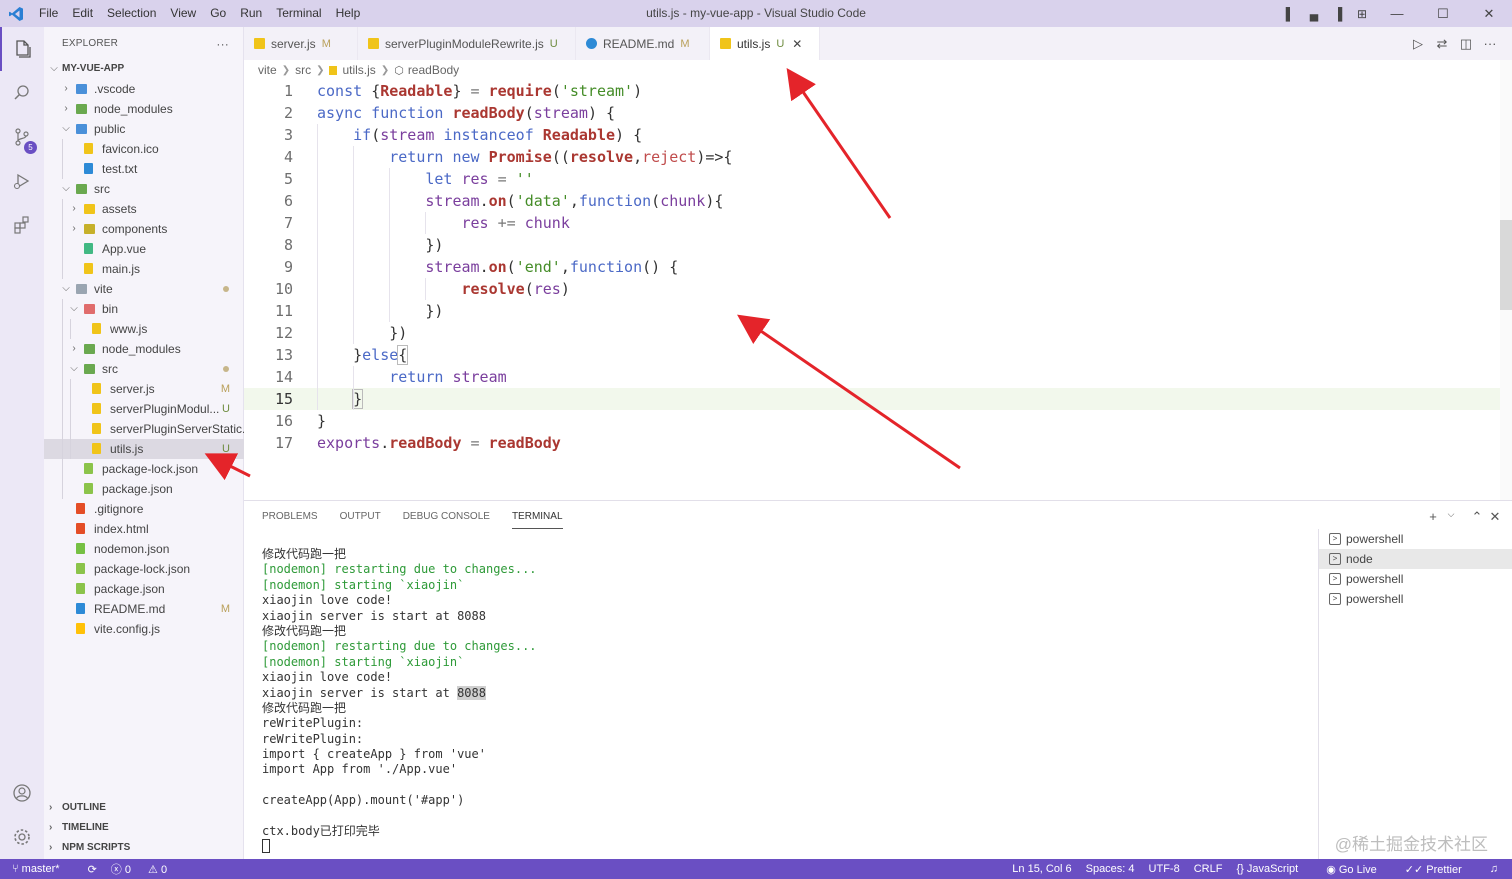 The width and height of the screenshot is (1512, 879). What do you see at coordinates (144, 808) in the screenshot?
I see `outline-section: › OUTLINE` at bounding box center [144, 808].